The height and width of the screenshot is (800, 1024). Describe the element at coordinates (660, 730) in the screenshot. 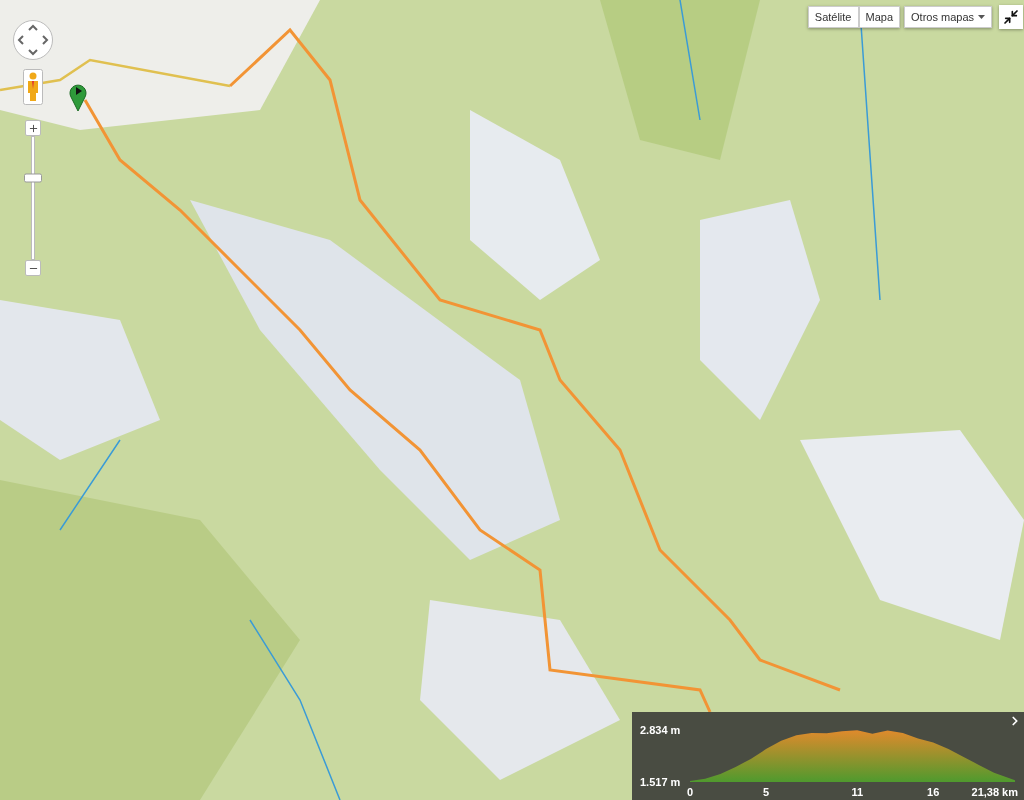

I see `y-axis-label: 2.834 m` at that location.